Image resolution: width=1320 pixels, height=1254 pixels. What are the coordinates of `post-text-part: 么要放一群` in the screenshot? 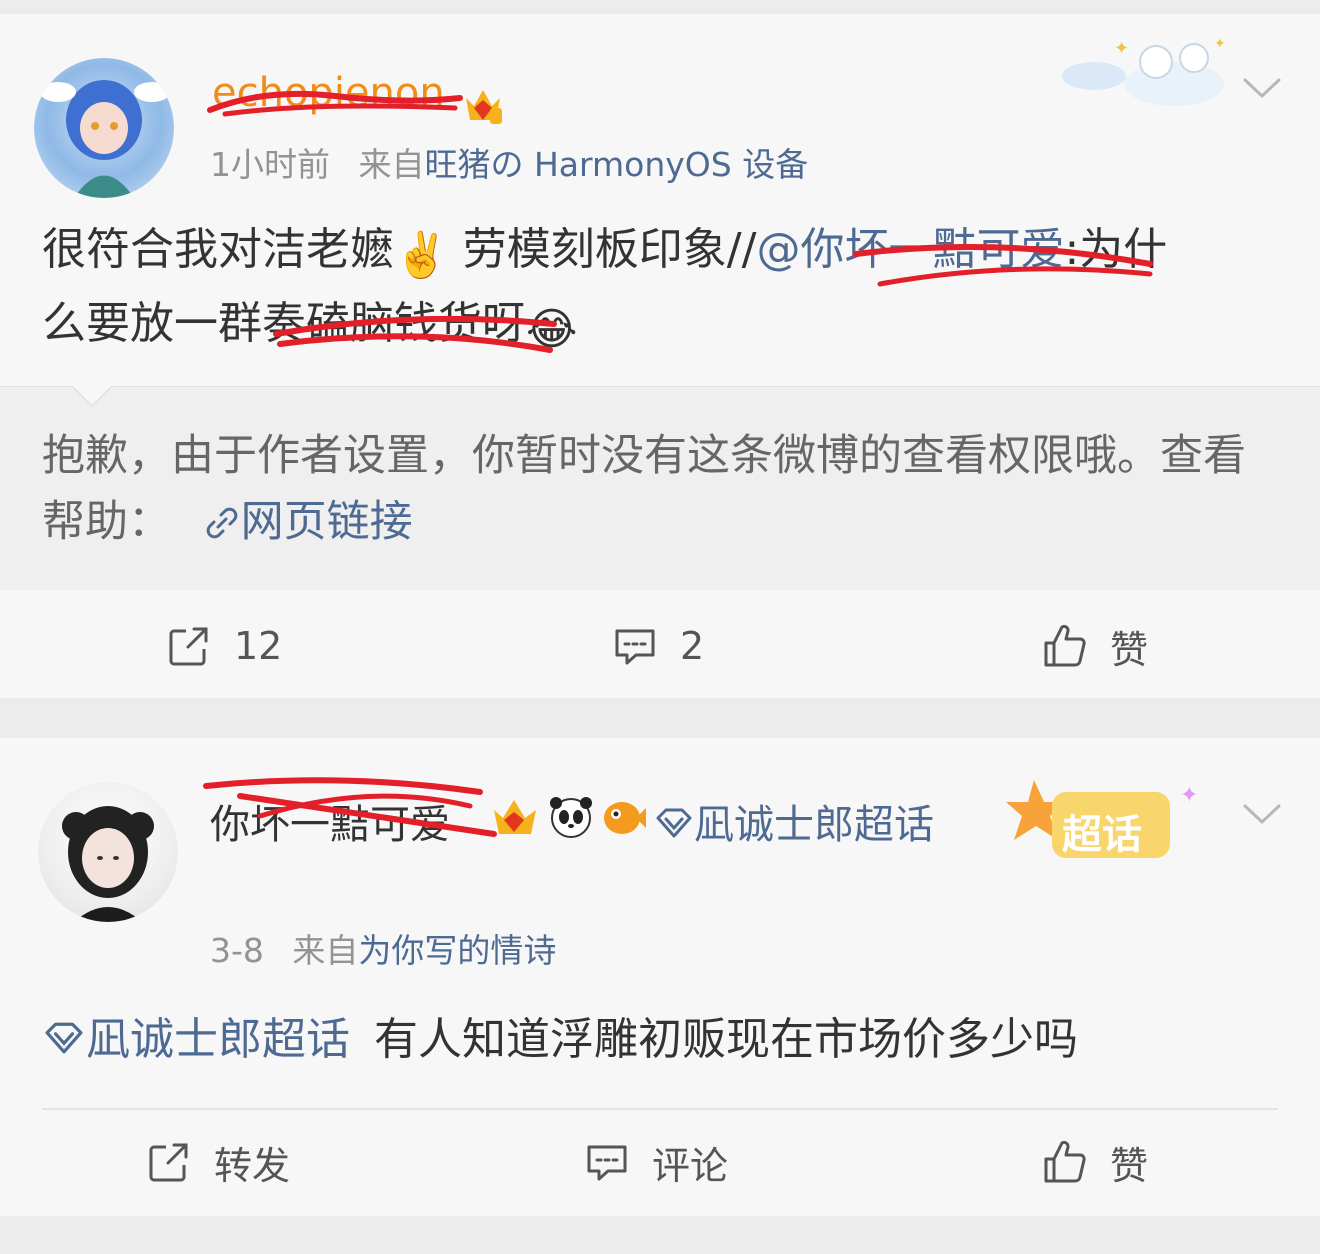 It's located at (152, 323).